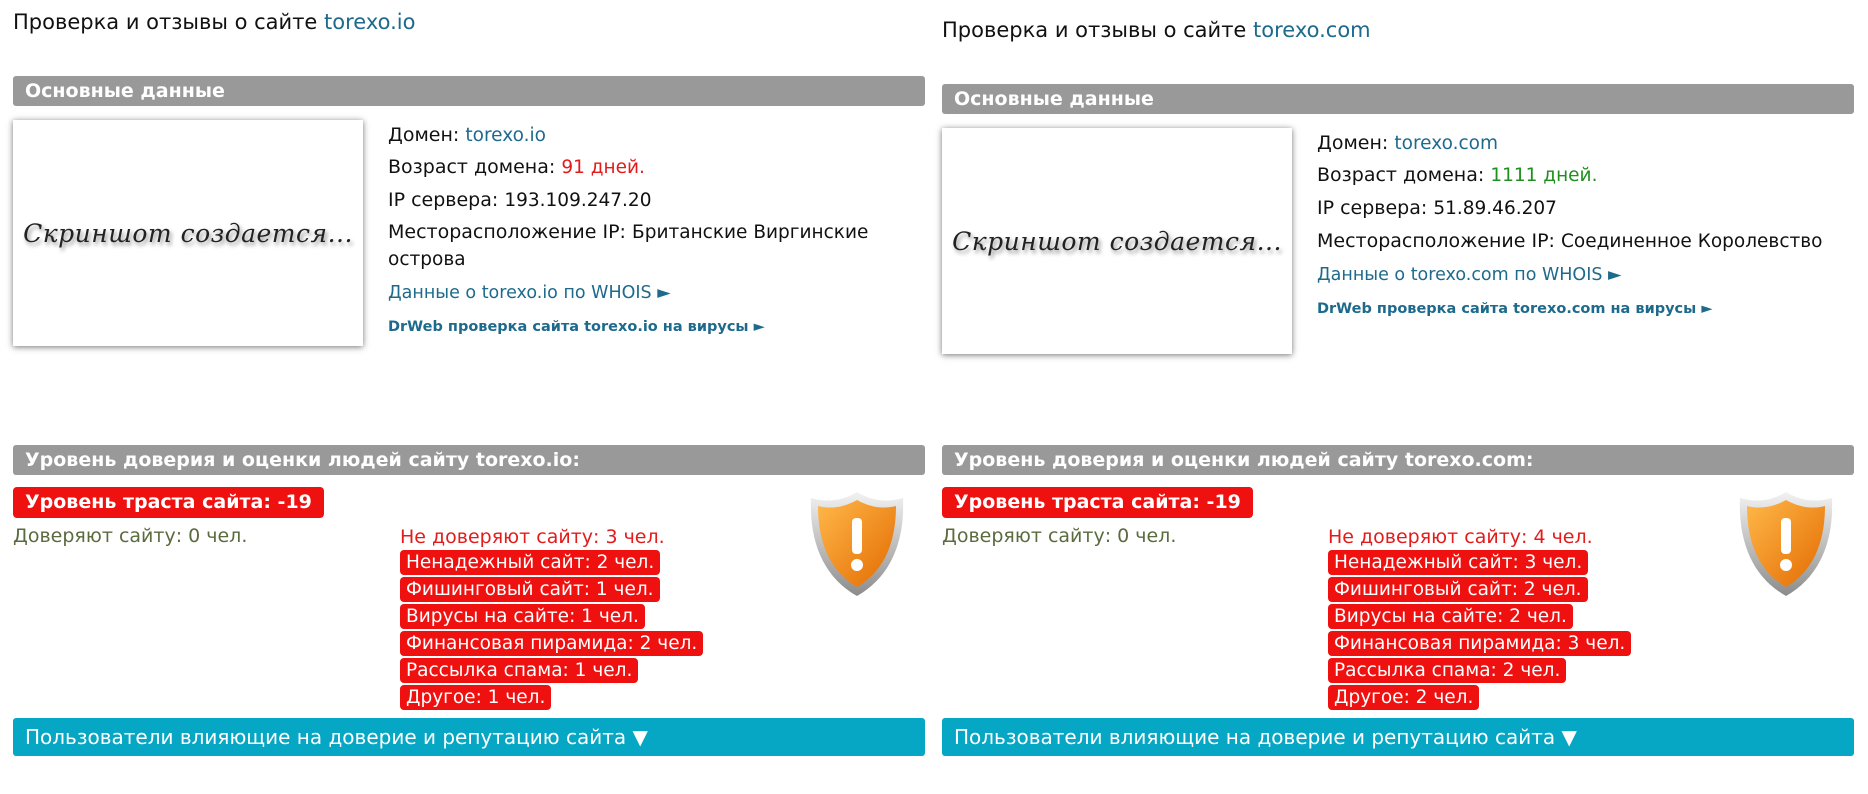 Image resolution: width=1868 pixels, height=794 pixels. Describe the element at coordinates (214, 22) in the screenshot. I see `page-title: Проверка и отзывы о сайте torexo.io` at that location.